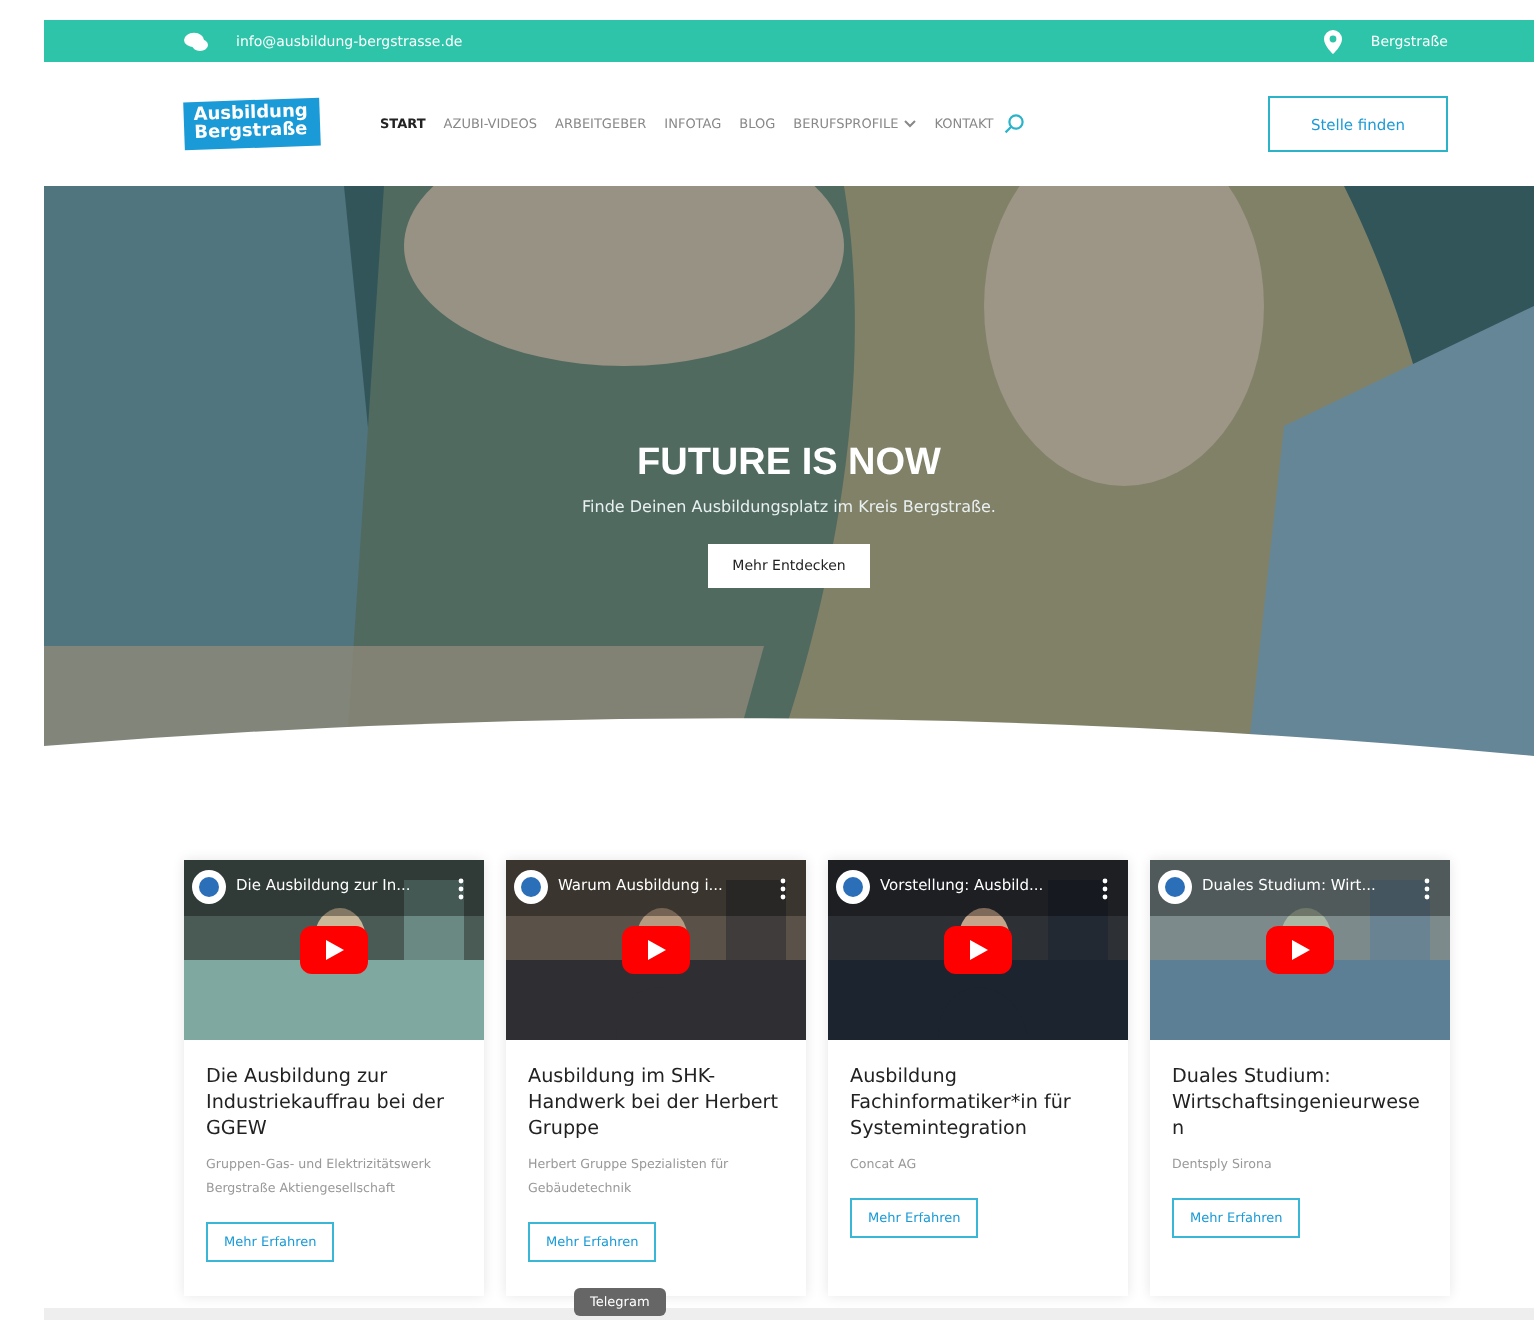 Image resolution: width=1534 pixels, height=1320 pixels. I want to click on card-title: Ausbildung Fachinformatiker*in für Systemintegration, so click(961, 1103).